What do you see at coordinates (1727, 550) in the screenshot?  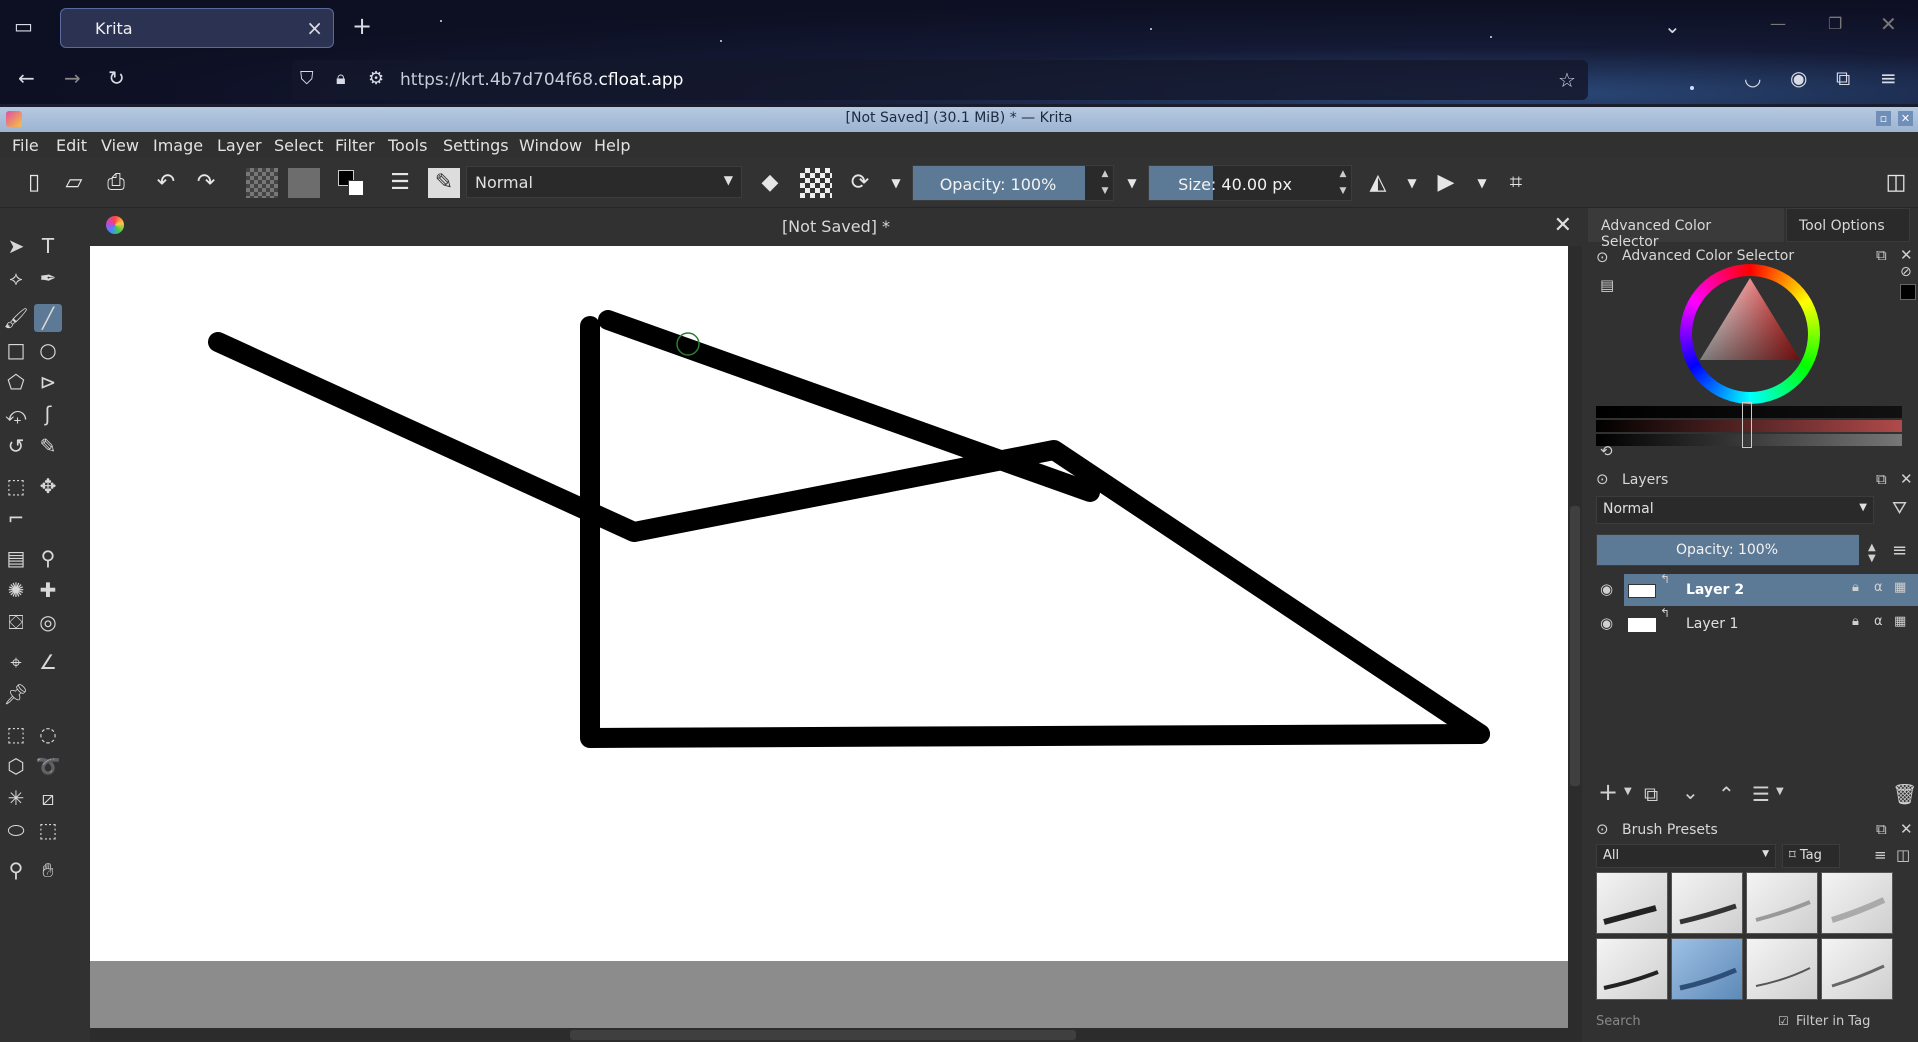 I see `layer-opacity-slider: Opacity: 100%` at bounding box center [1727, 550].